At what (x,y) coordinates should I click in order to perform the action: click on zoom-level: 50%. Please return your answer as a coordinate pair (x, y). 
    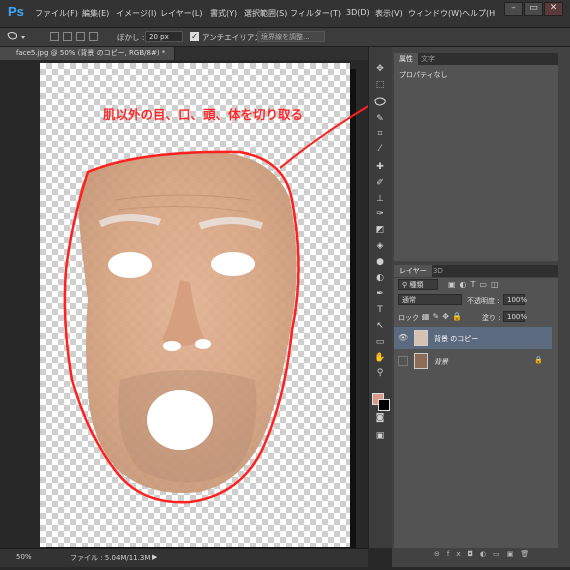
    Looking at the image, I should click on (24, 557).